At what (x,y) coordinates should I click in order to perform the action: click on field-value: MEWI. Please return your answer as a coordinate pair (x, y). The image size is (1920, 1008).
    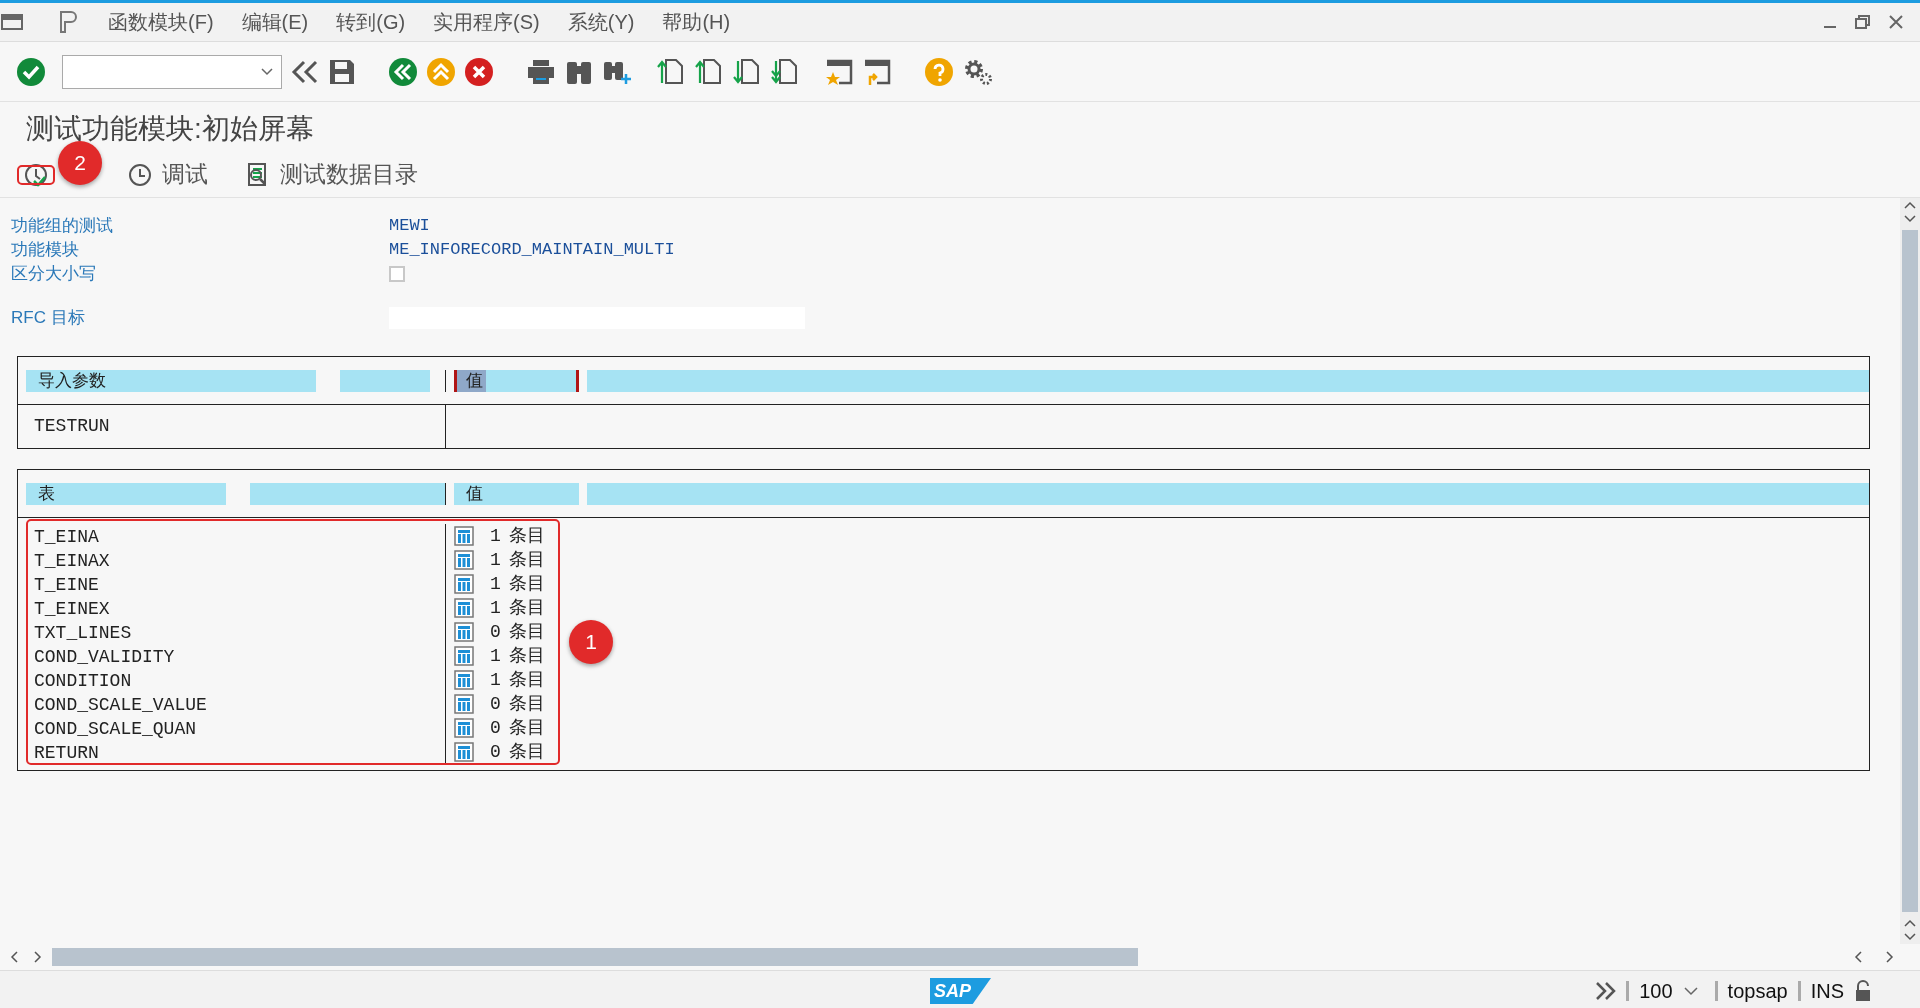
    Looking at the image, I should click on (409, 226).